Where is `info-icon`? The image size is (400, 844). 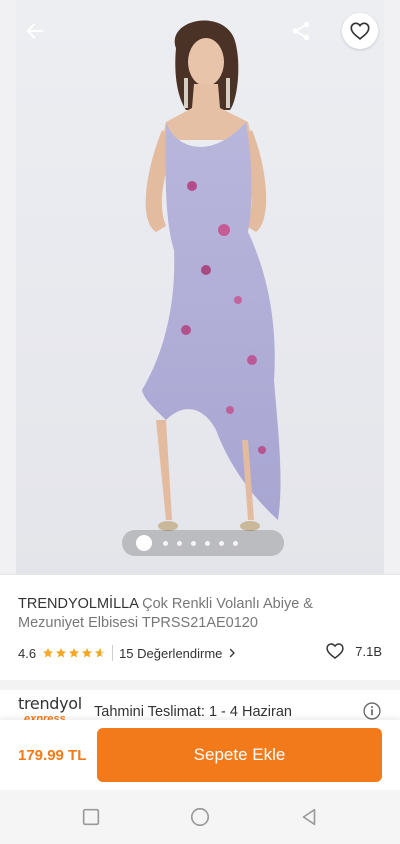
info-icon is located at coordinates (372, 710).